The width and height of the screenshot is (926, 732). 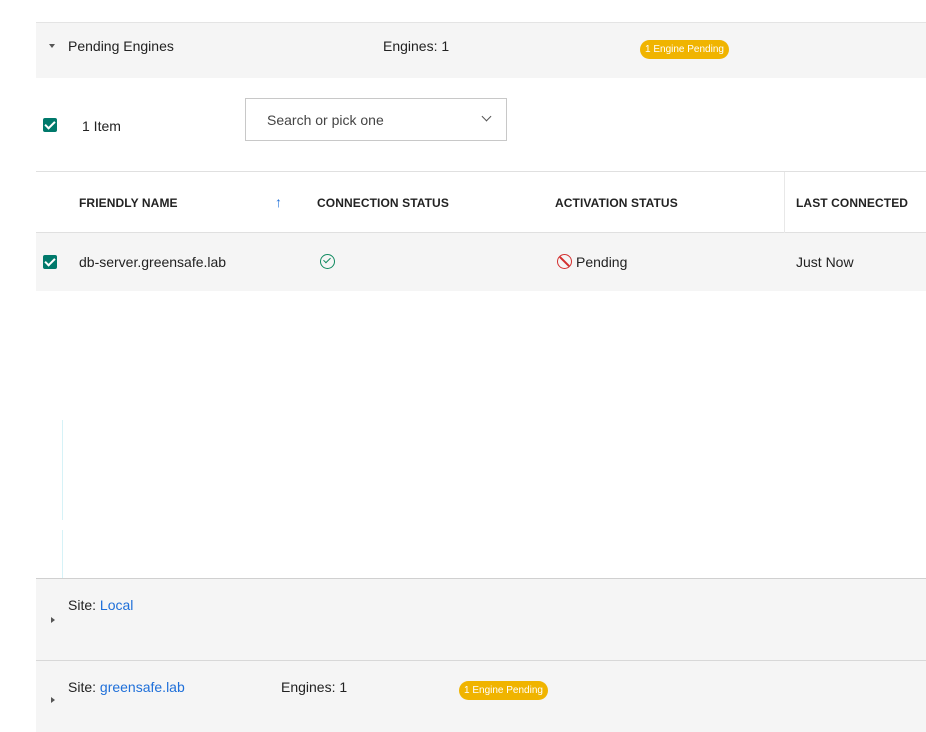 I want to click on site-label: Site: Local, so click(x=100, y=605).